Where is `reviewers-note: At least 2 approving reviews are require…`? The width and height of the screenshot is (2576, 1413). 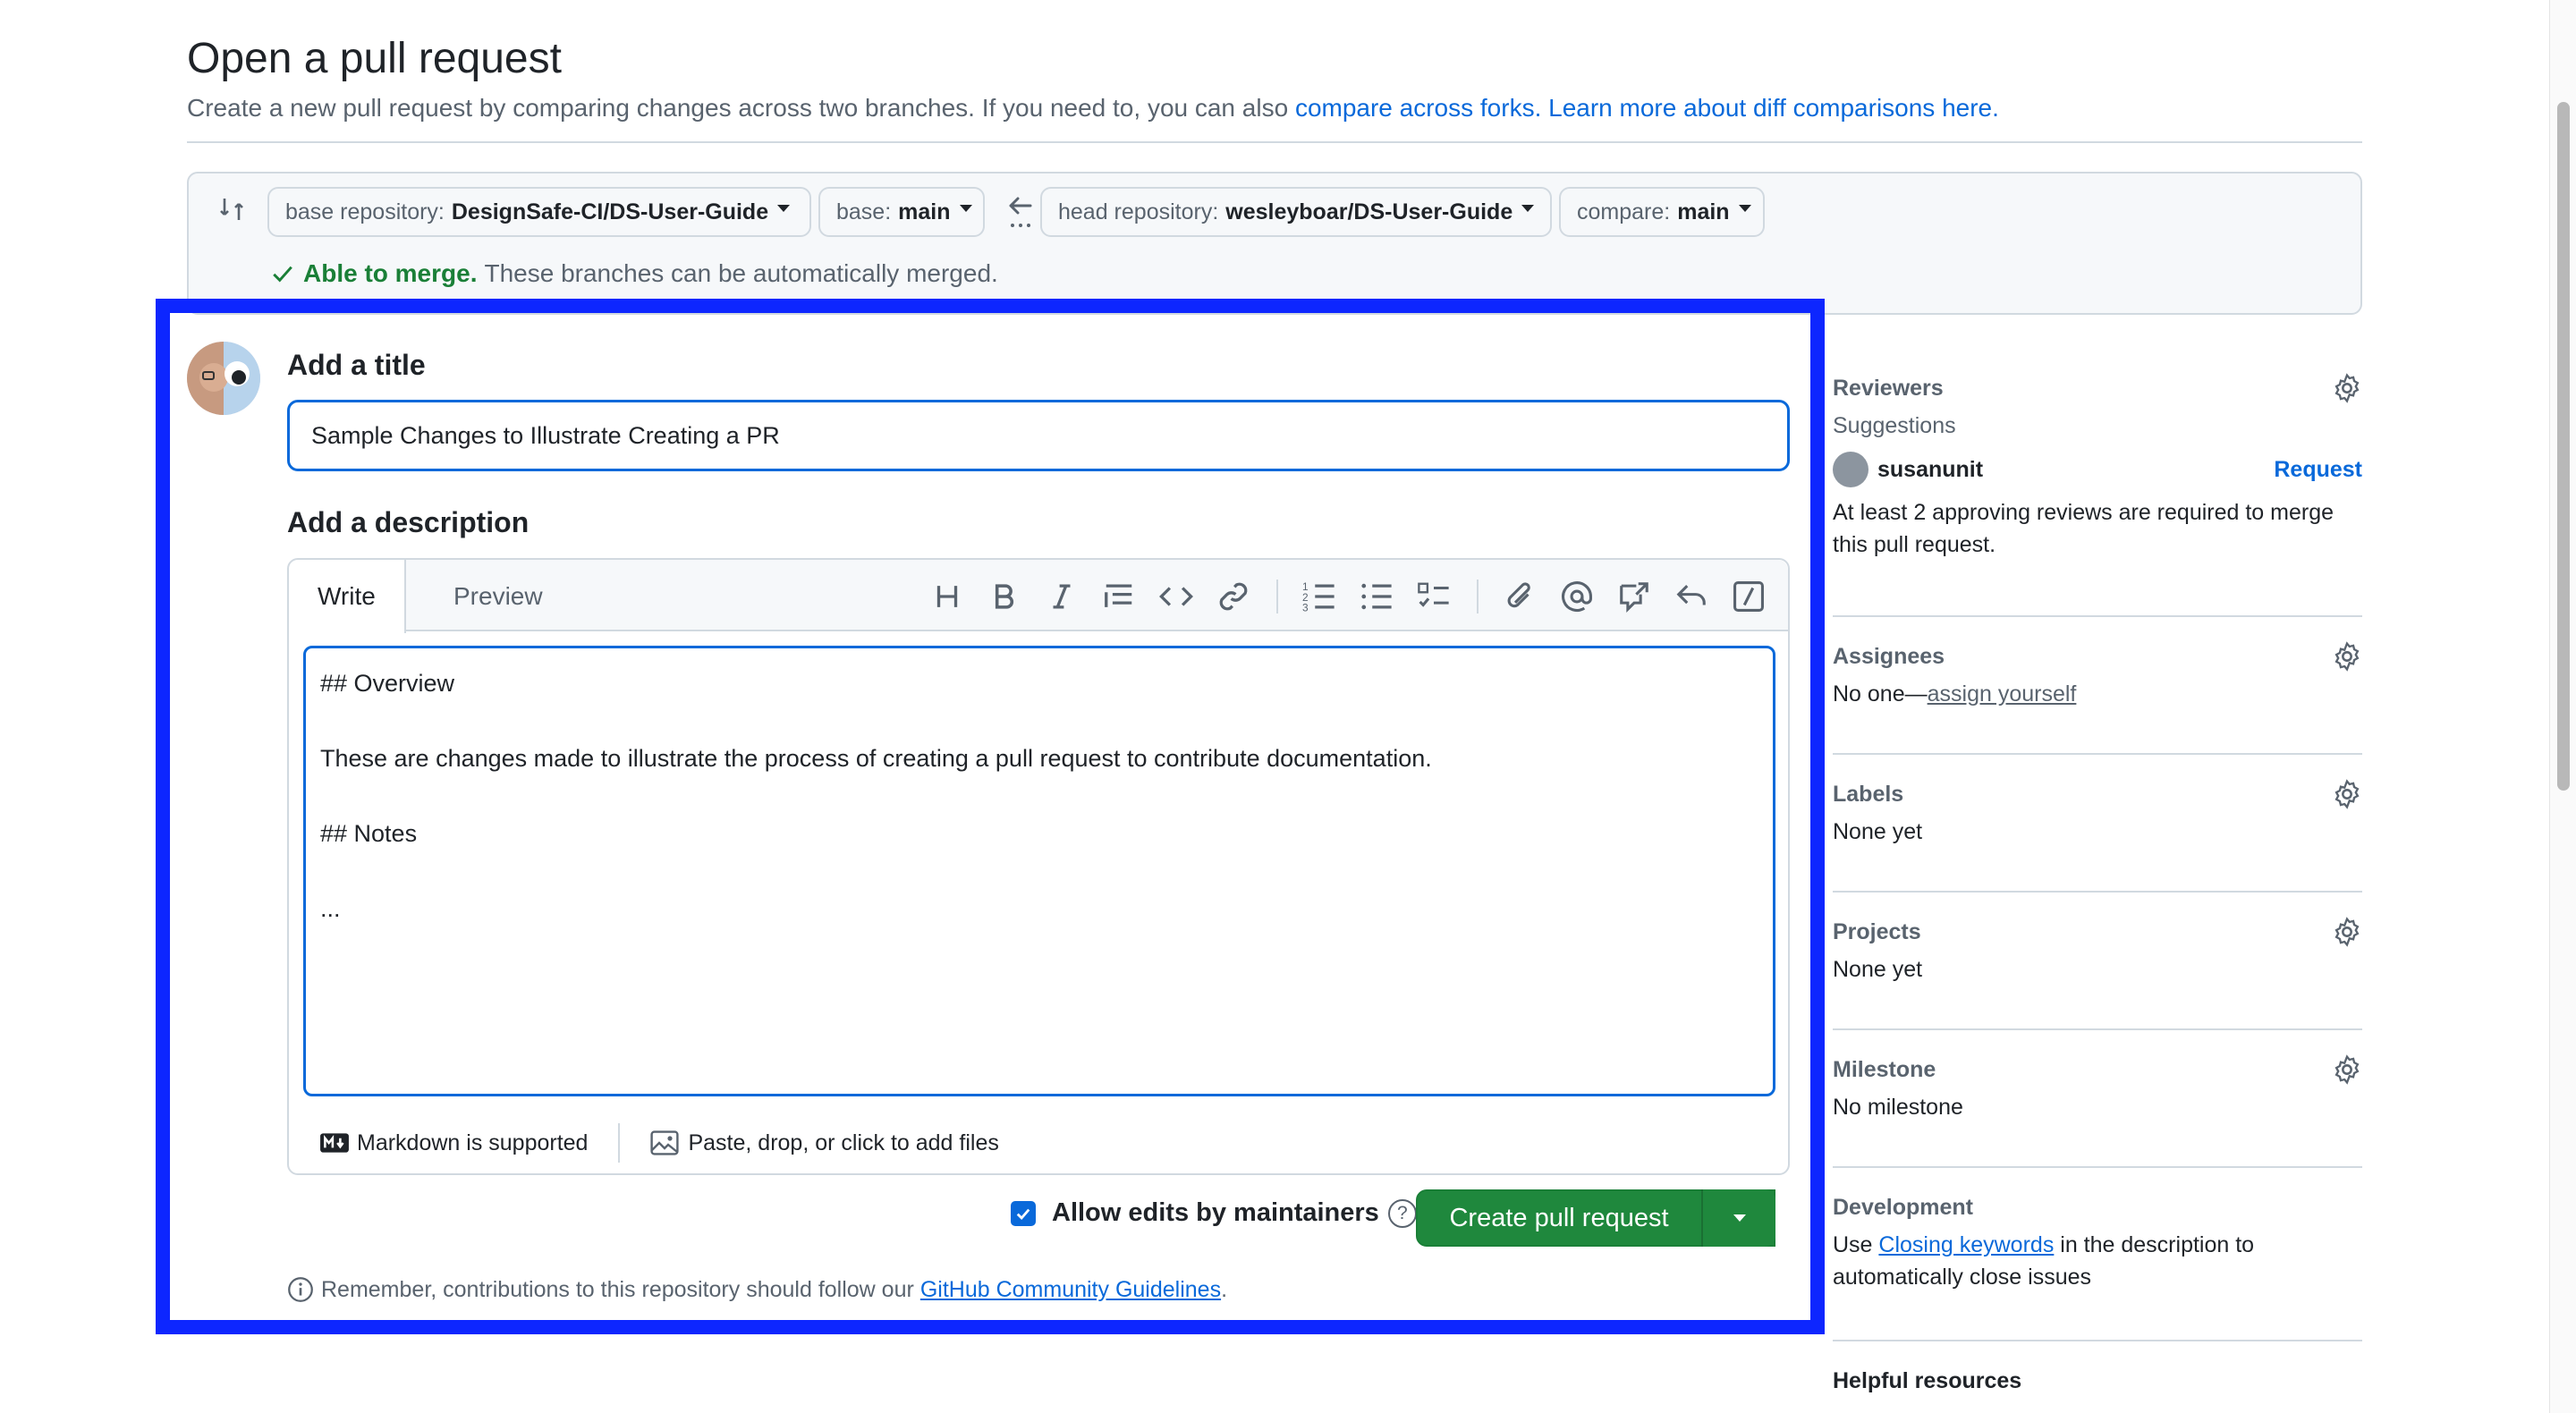
reviewers-note: At least 2 approving reviews are require… is located at coordinates (2083, 528).